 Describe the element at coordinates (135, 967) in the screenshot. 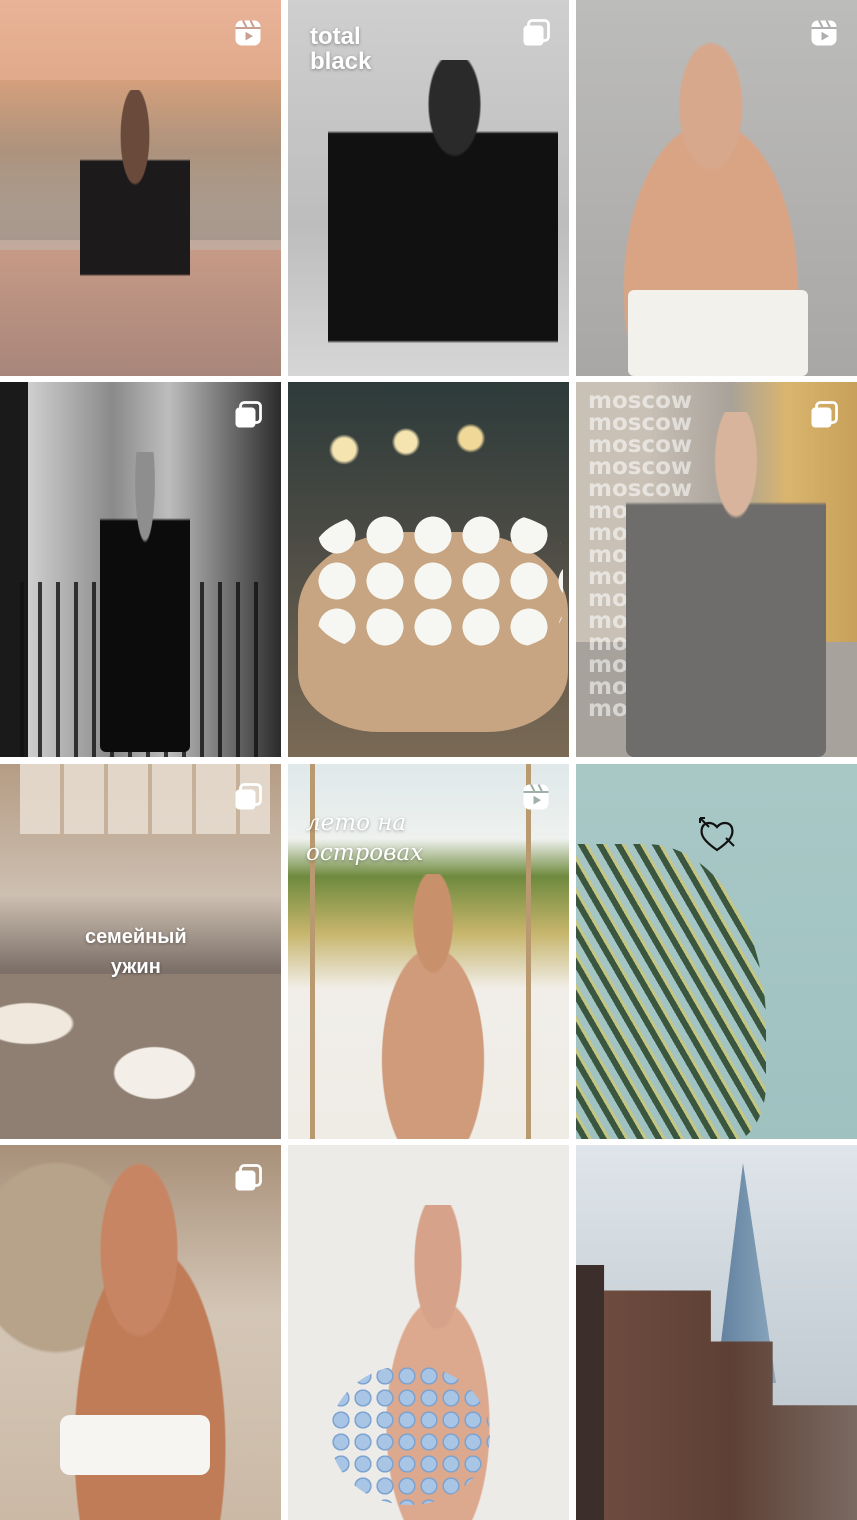

I see `caption-line-2: ужин` at that location.